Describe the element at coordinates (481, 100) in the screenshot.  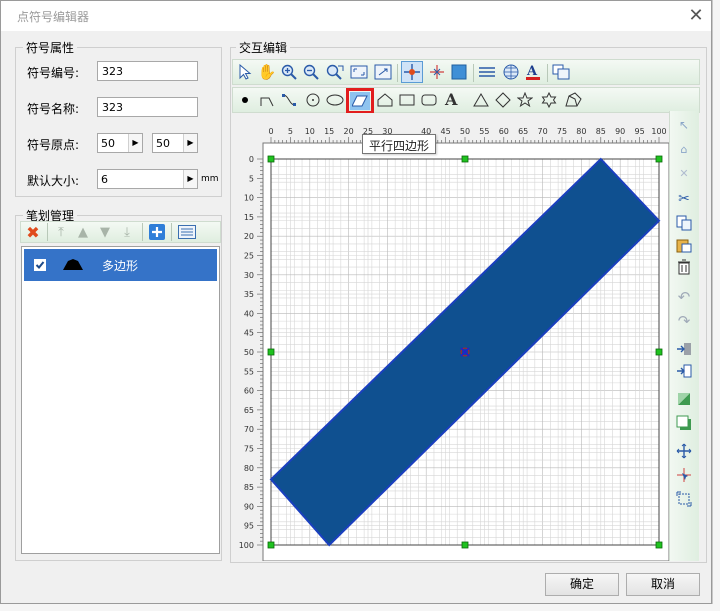
I see `triangle-tool-icon` at that location.